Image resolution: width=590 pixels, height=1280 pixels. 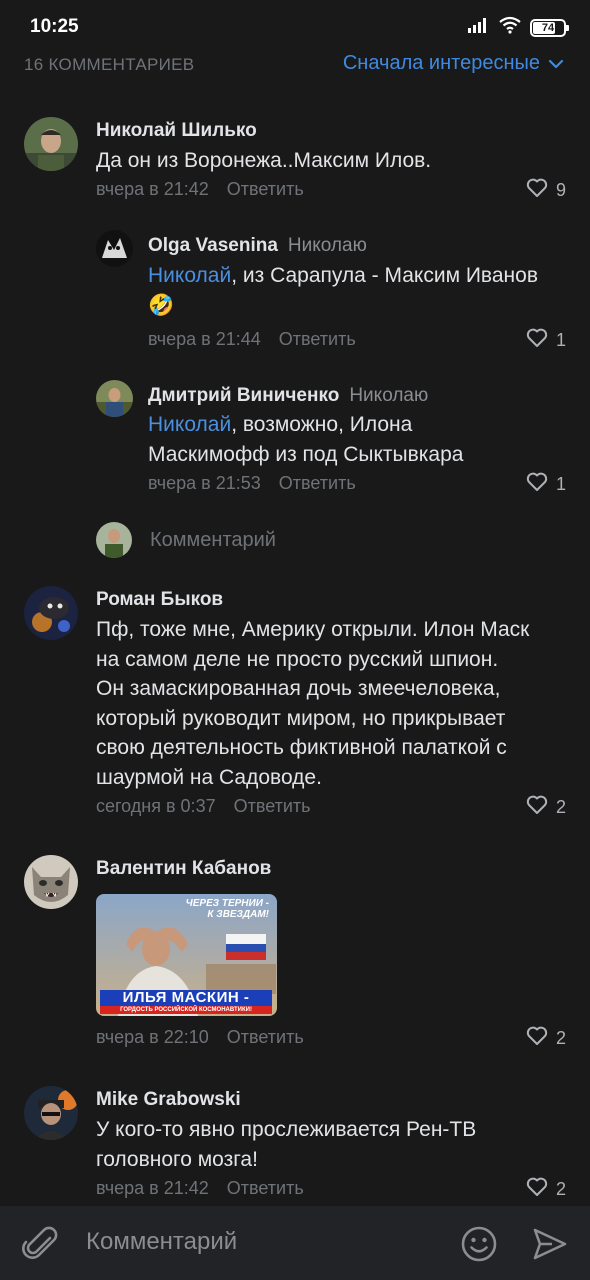 What do you see at coordinates (479, 27) in the screenshot?
I see `signal-icon` at bounding box center [479, 27].